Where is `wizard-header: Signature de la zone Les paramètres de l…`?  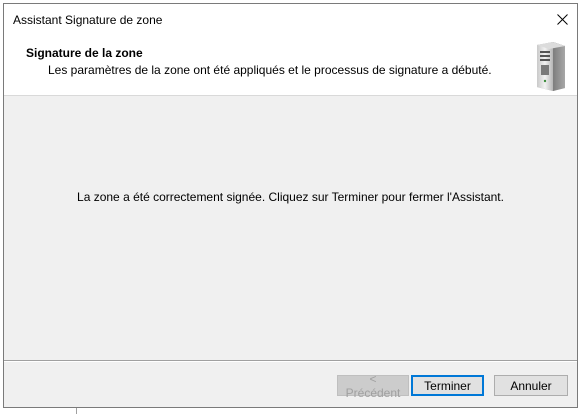
wizard-header: Signature de la zone Les paramètres de l… is located at coordinates (290, 65).